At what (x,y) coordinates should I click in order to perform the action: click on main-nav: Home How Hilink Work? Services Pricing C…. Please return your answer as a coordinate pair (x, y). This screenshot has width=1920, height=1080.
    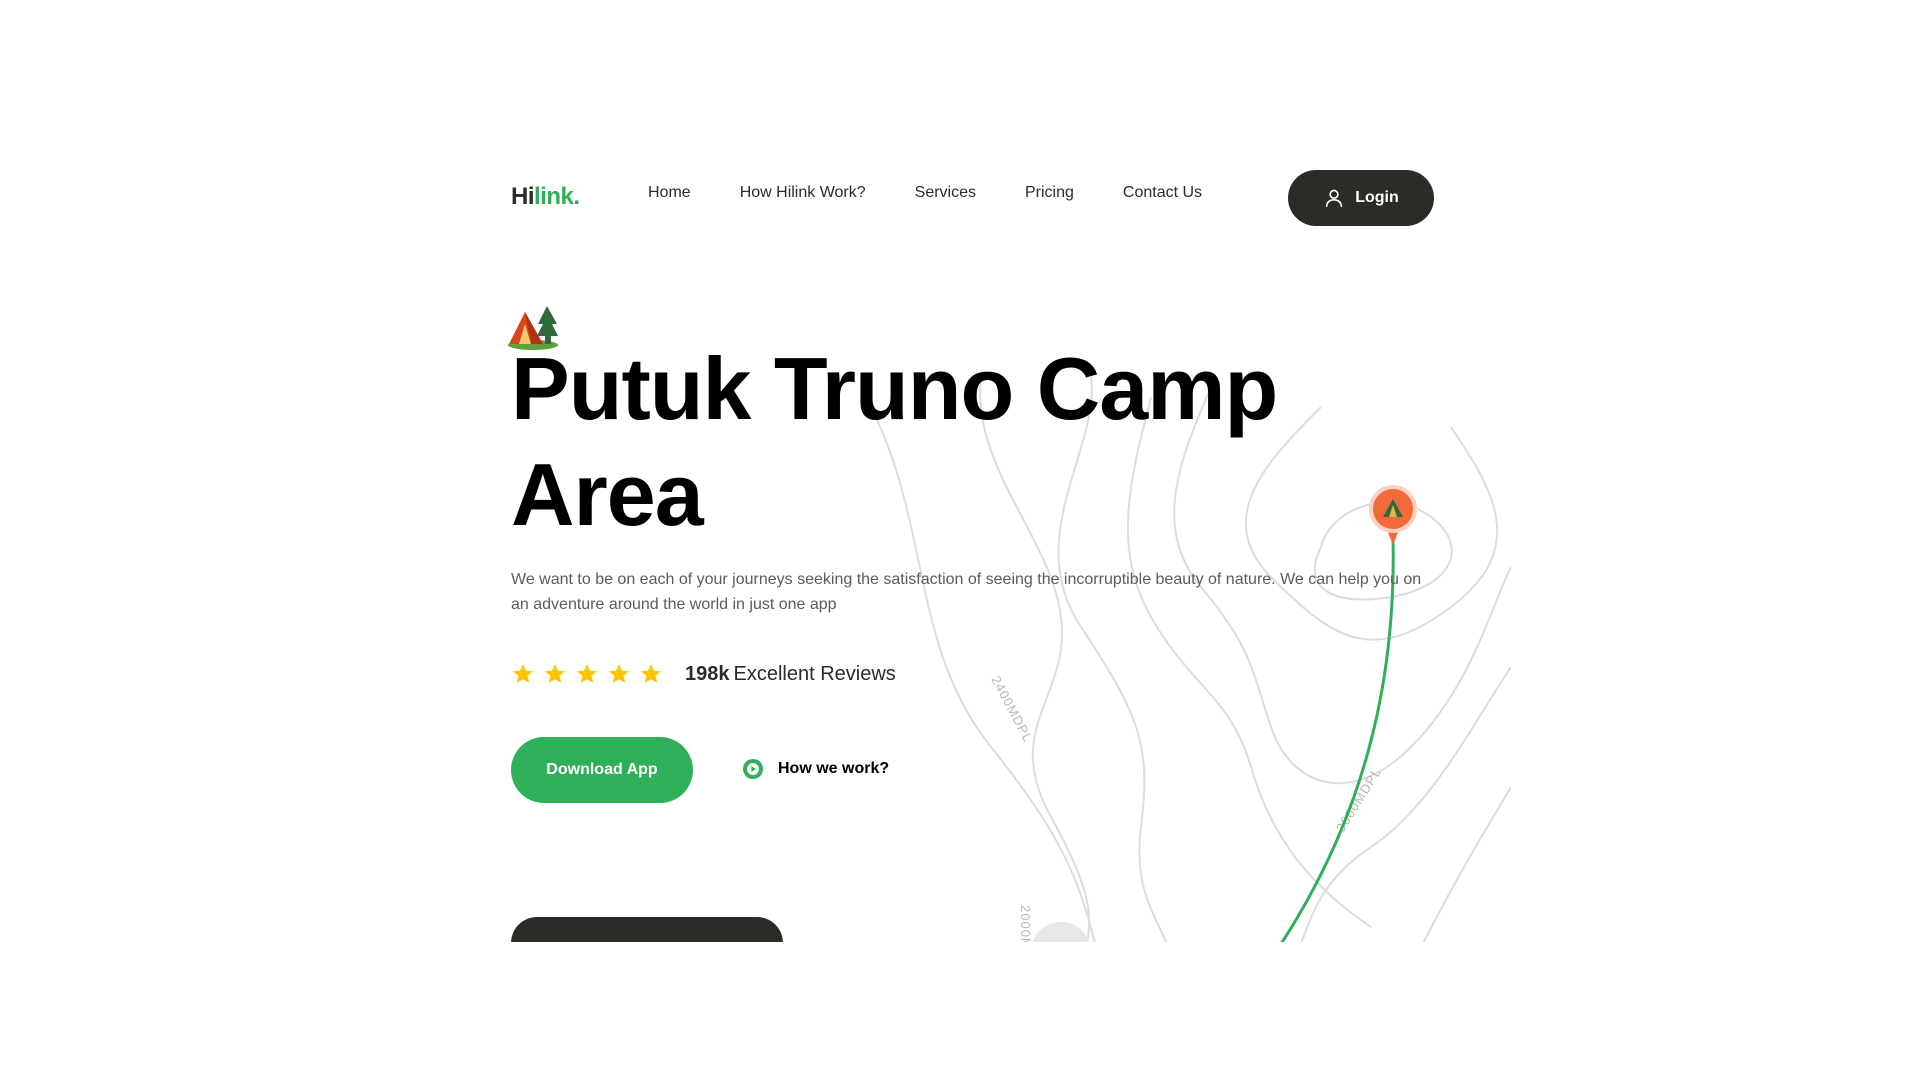
    Looking at the image, I should click on (925, 193).